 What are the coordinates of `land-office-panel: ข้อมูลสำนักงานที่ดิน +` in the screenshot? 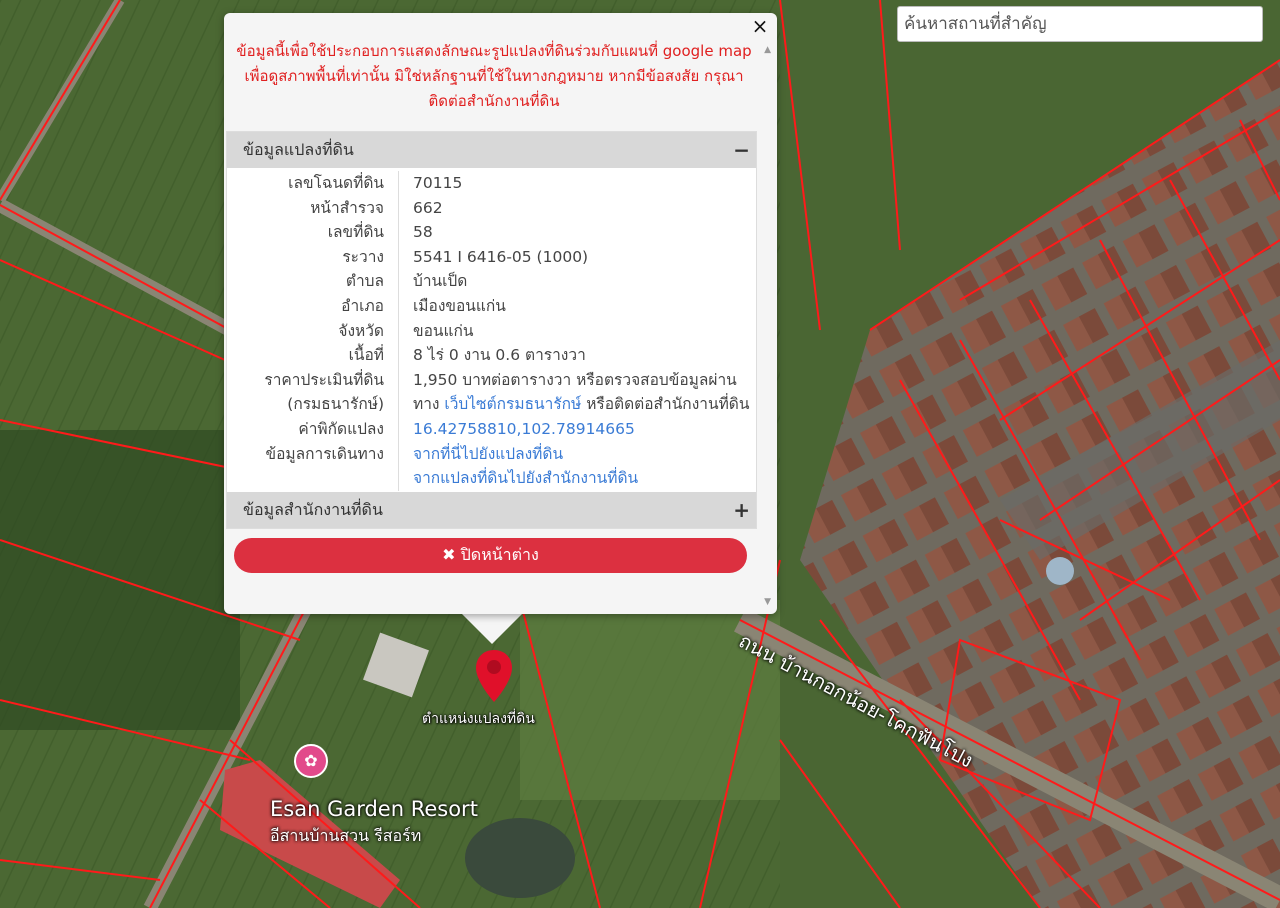 It's located at (491, 510).